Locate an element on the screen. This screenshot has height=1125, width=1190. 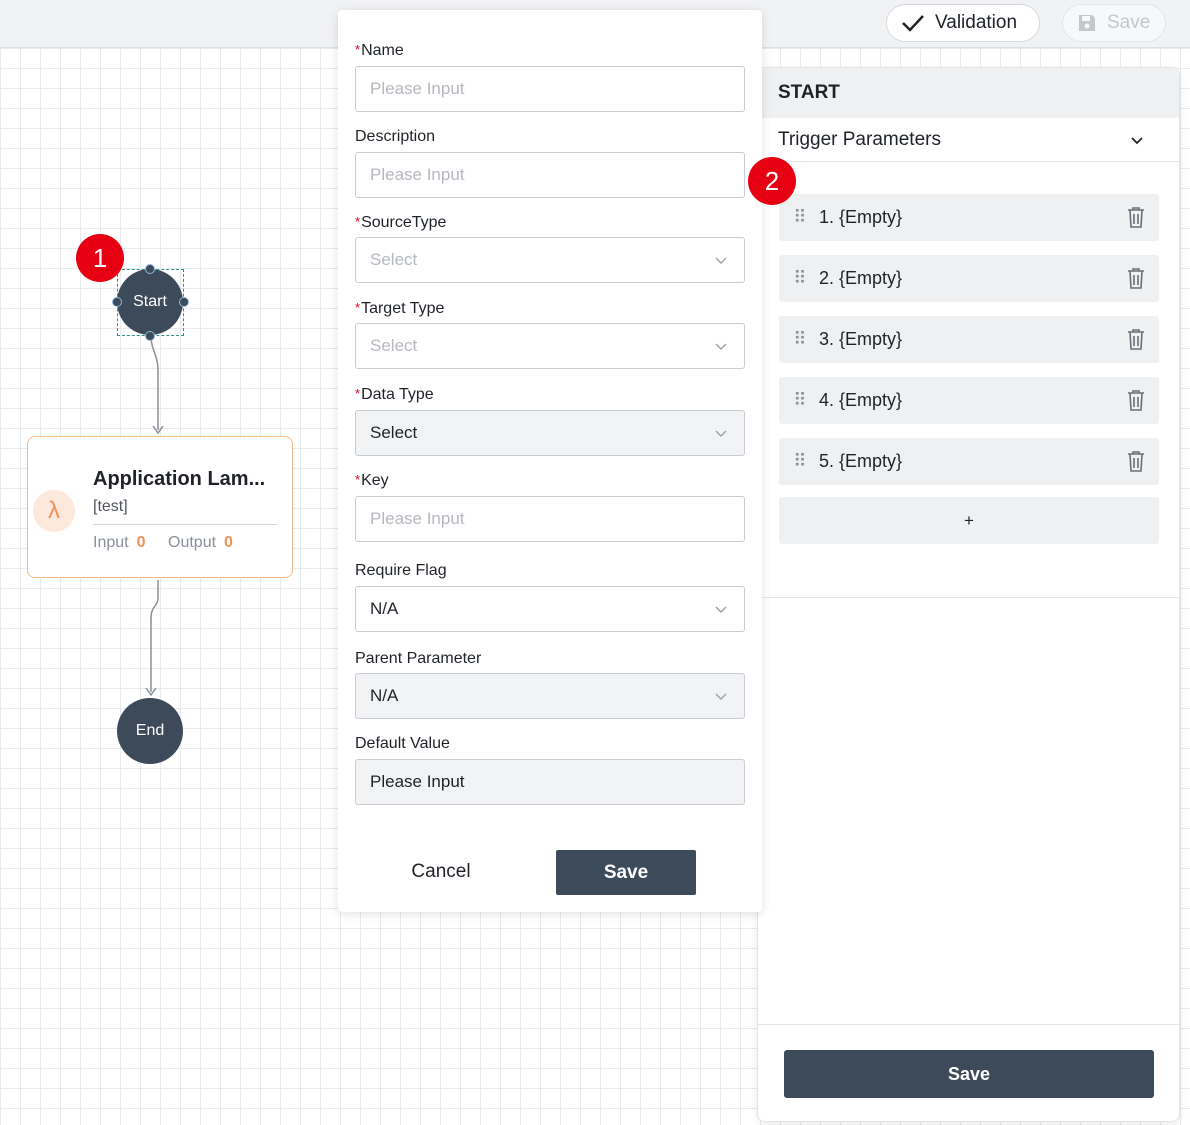
param-item: ⠿ 4. {Empty} is located at coordinates (969, 400).